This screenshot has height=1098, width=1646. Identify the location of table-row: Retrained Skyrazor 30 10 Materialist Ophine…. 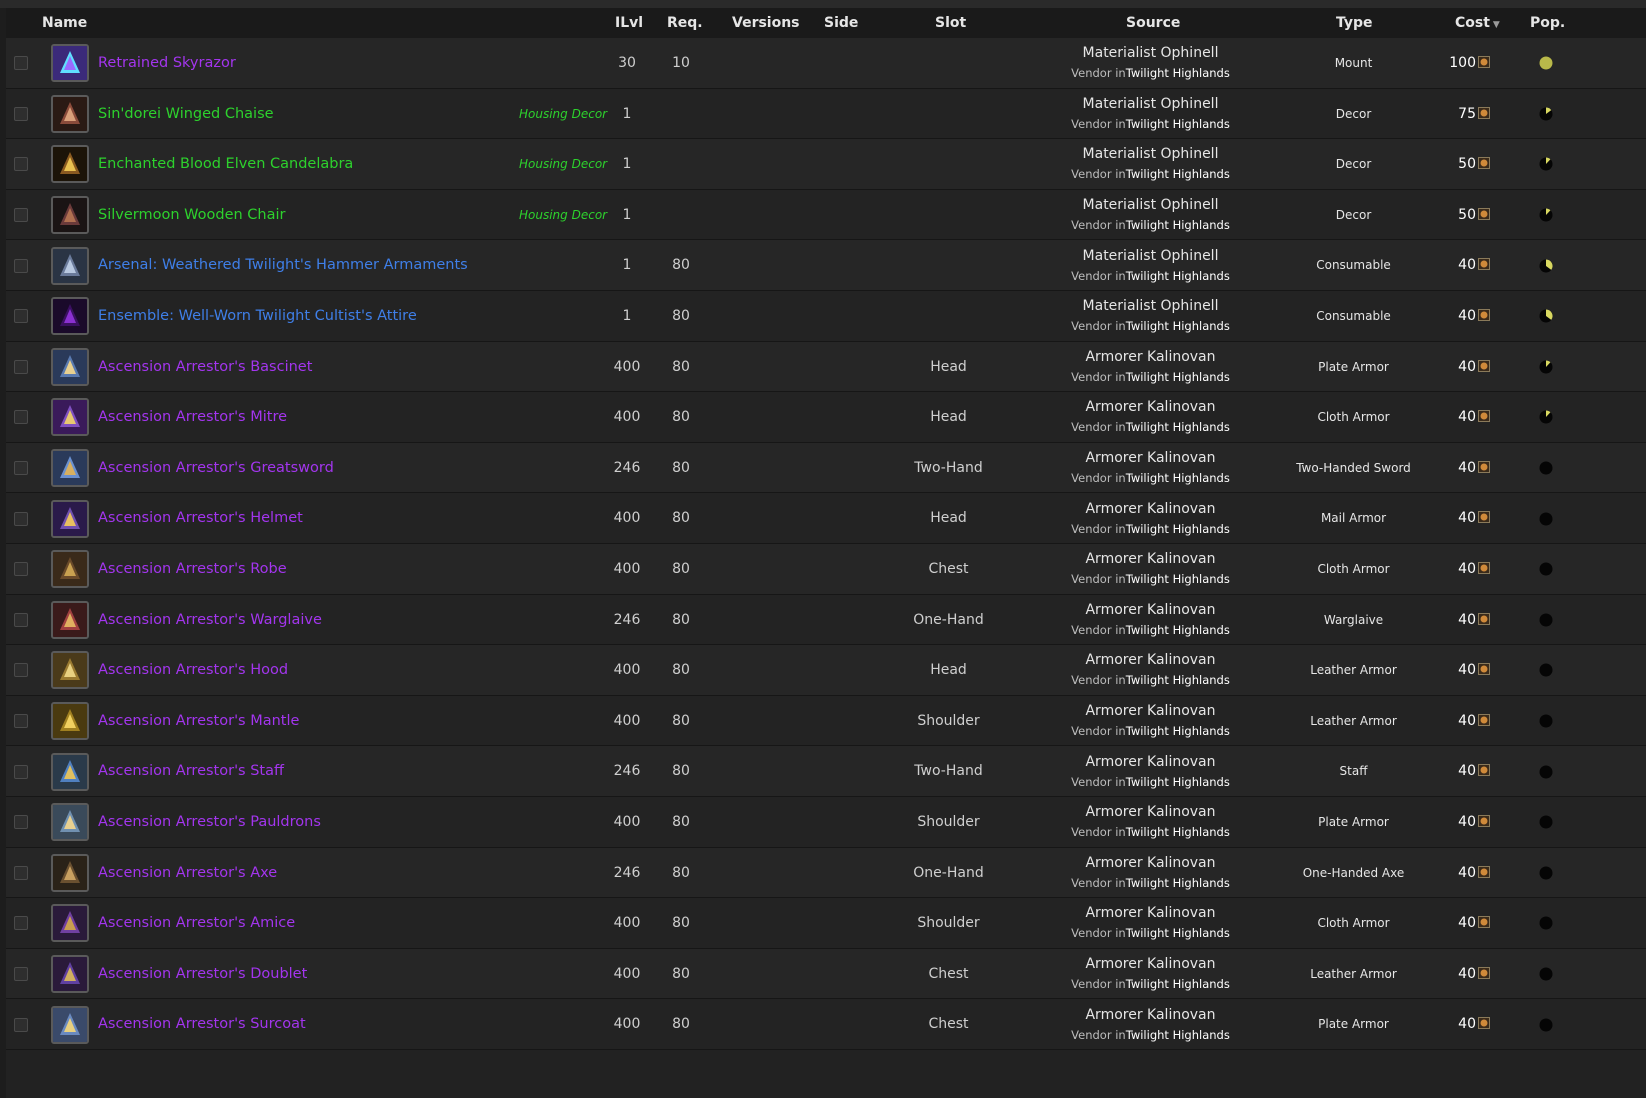
(826, 63).